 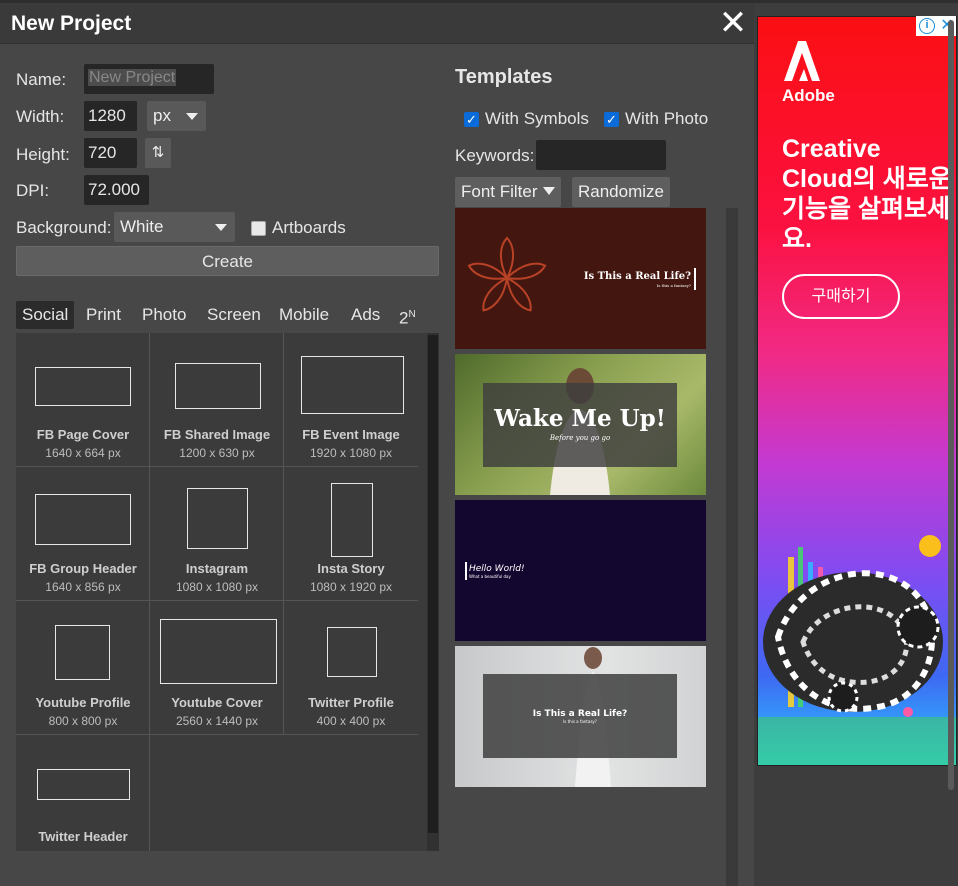 I want to click on name-input: New Project, so click(x=149, y=79).